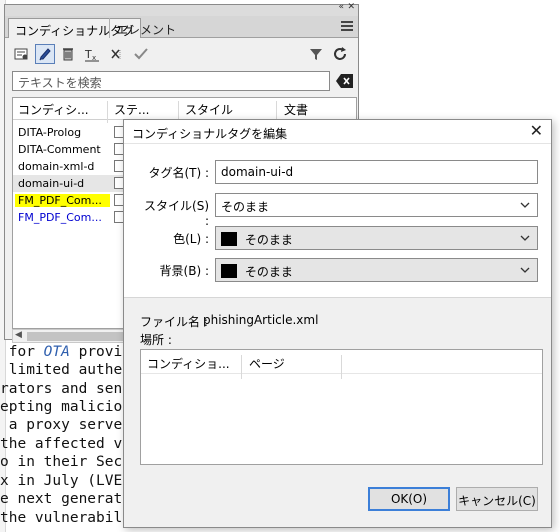 This screenshot has height=532, width=560. Describe the element at coordinates (229, 271) in the screenshot. I see `background-swatch` at that location.